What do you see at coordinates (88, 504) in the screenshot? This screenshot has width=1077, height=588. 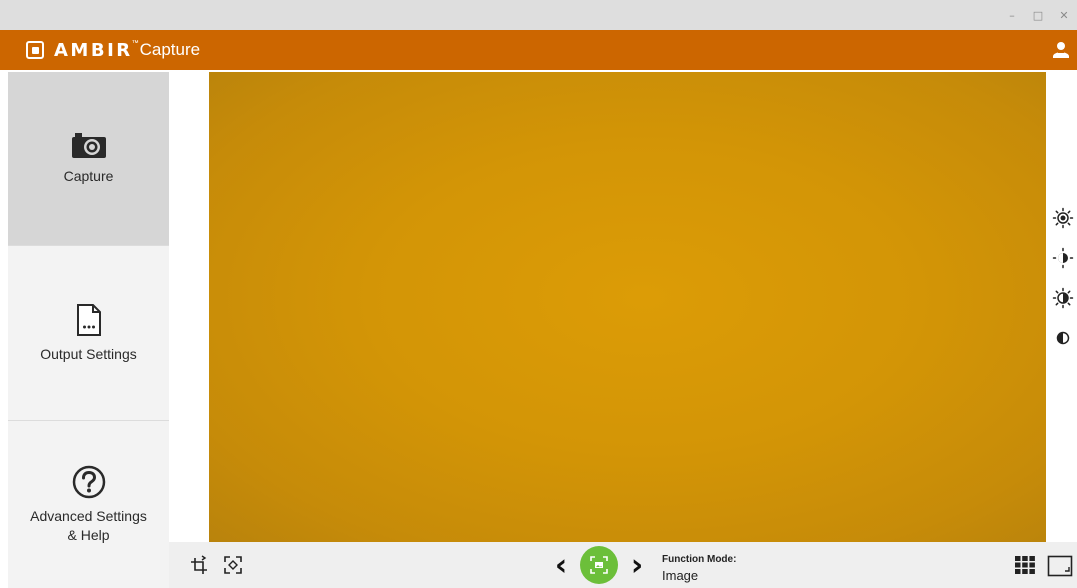 I see `sidebar-item-advanced-settings-help: Advanced Settings & Help` at bounding box center [88, 504].